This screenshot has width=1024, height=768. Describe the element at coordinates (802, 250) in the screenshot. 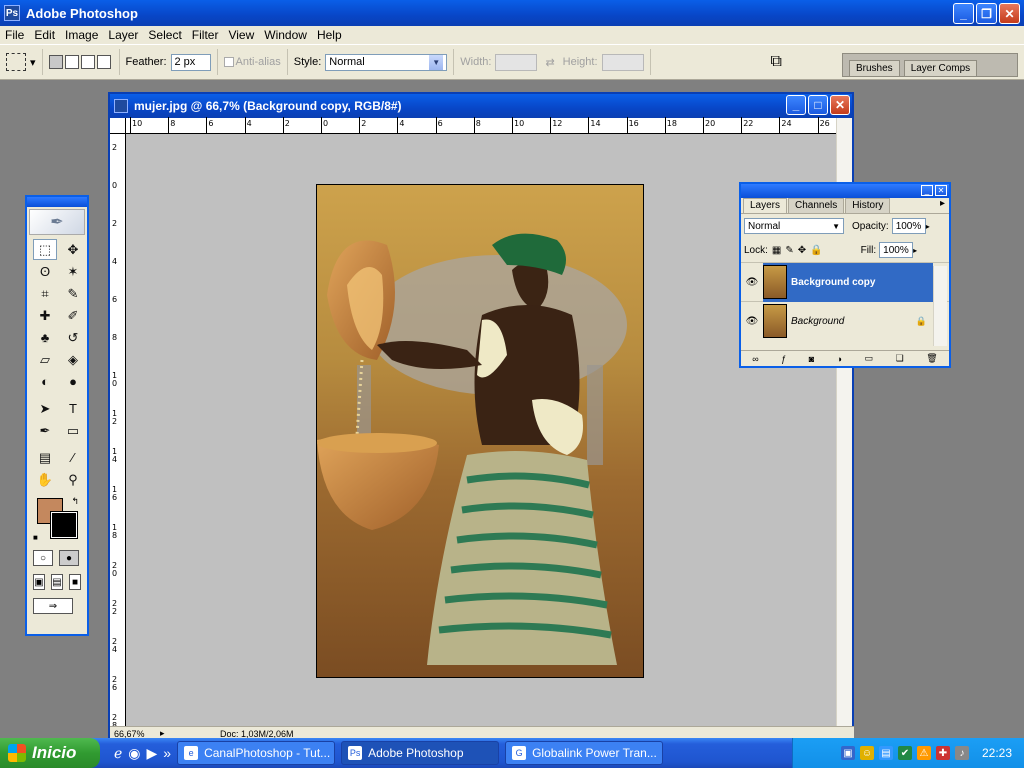

I see `lock-position-icon: ✥` at that location.